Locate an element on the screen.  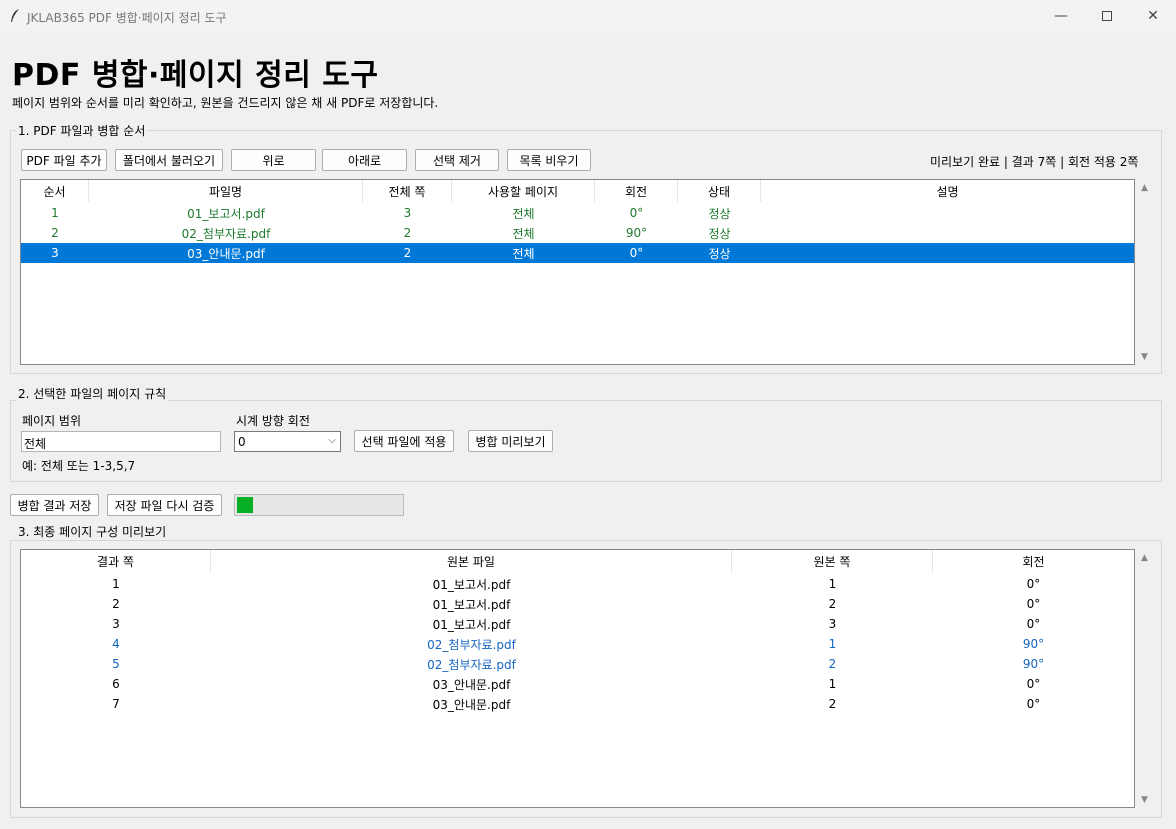
cell-order: 2 is located at coordinates (55, 233).